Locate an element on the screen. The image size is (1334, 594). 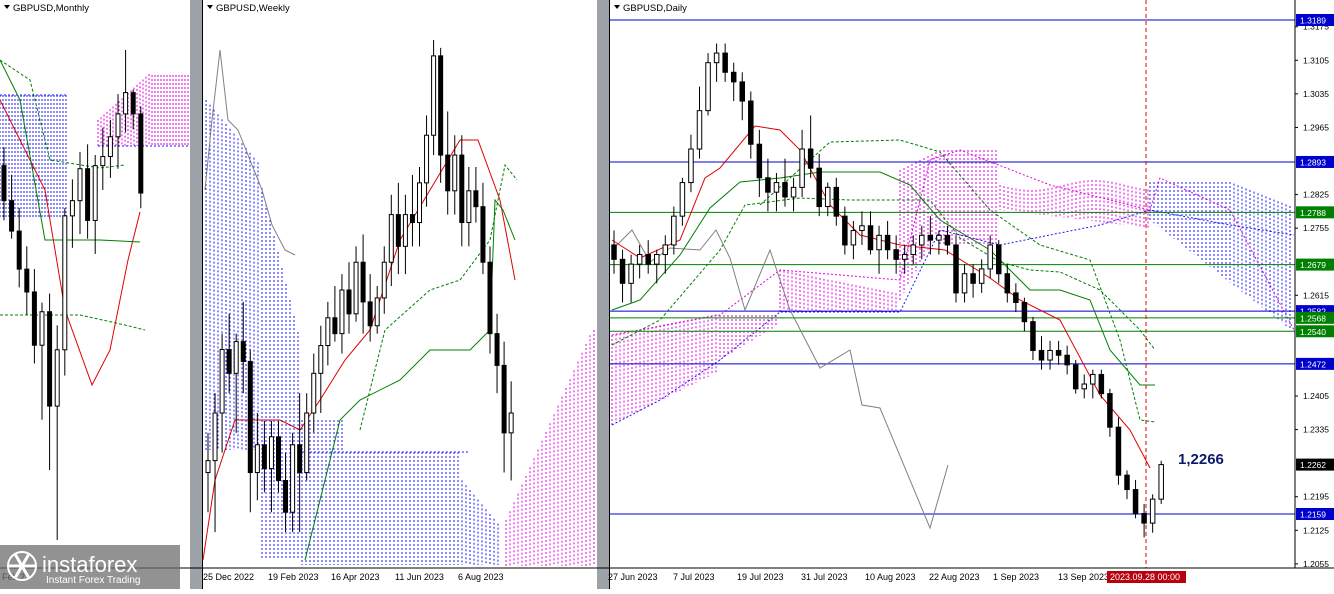
panel-separator is located at coordinates (196, 294).